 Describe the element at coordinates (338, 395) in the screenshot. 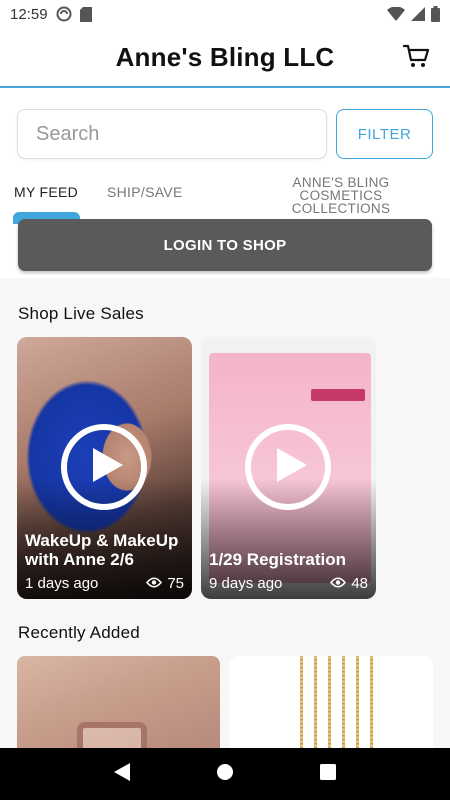

I see `package-label` at that location.